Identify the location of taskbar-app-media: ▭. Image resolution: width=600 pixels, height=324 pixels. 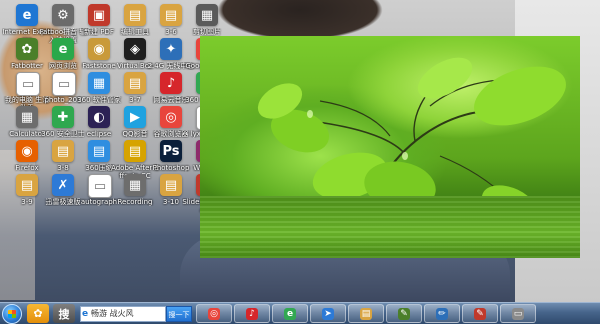
(518, 313).